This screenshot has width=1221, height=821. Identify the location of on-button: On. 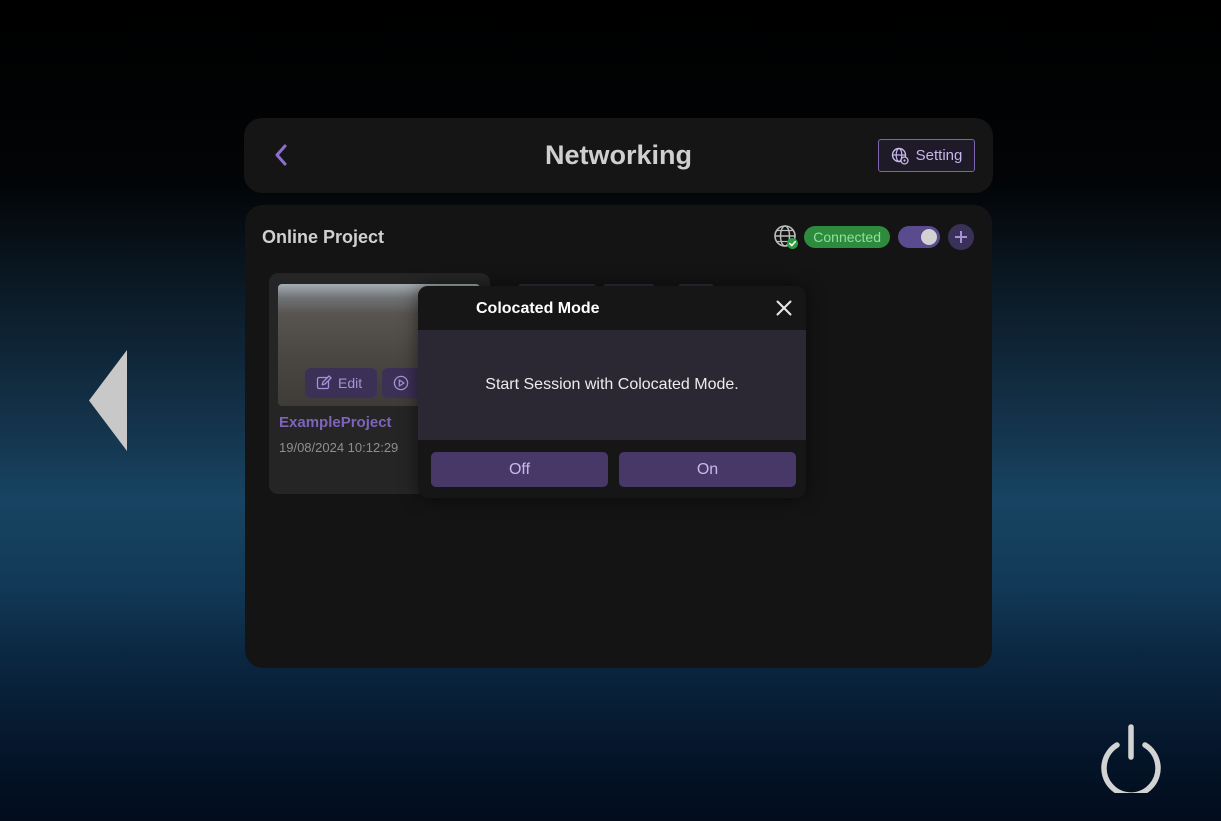
(707, 469).